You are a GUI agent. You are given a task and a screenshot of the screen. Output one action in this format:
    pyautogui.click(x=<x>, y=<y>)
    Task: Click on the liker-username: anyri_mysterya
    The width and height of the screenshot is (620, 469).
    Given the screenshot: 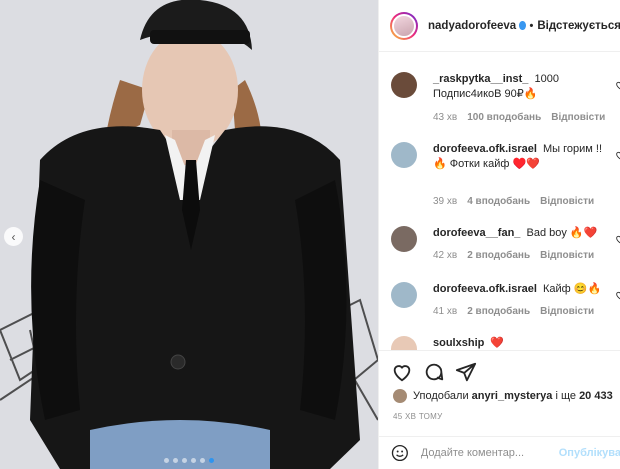 What is the action you would take?
    pyautogui.click(x=512, y=396)
    